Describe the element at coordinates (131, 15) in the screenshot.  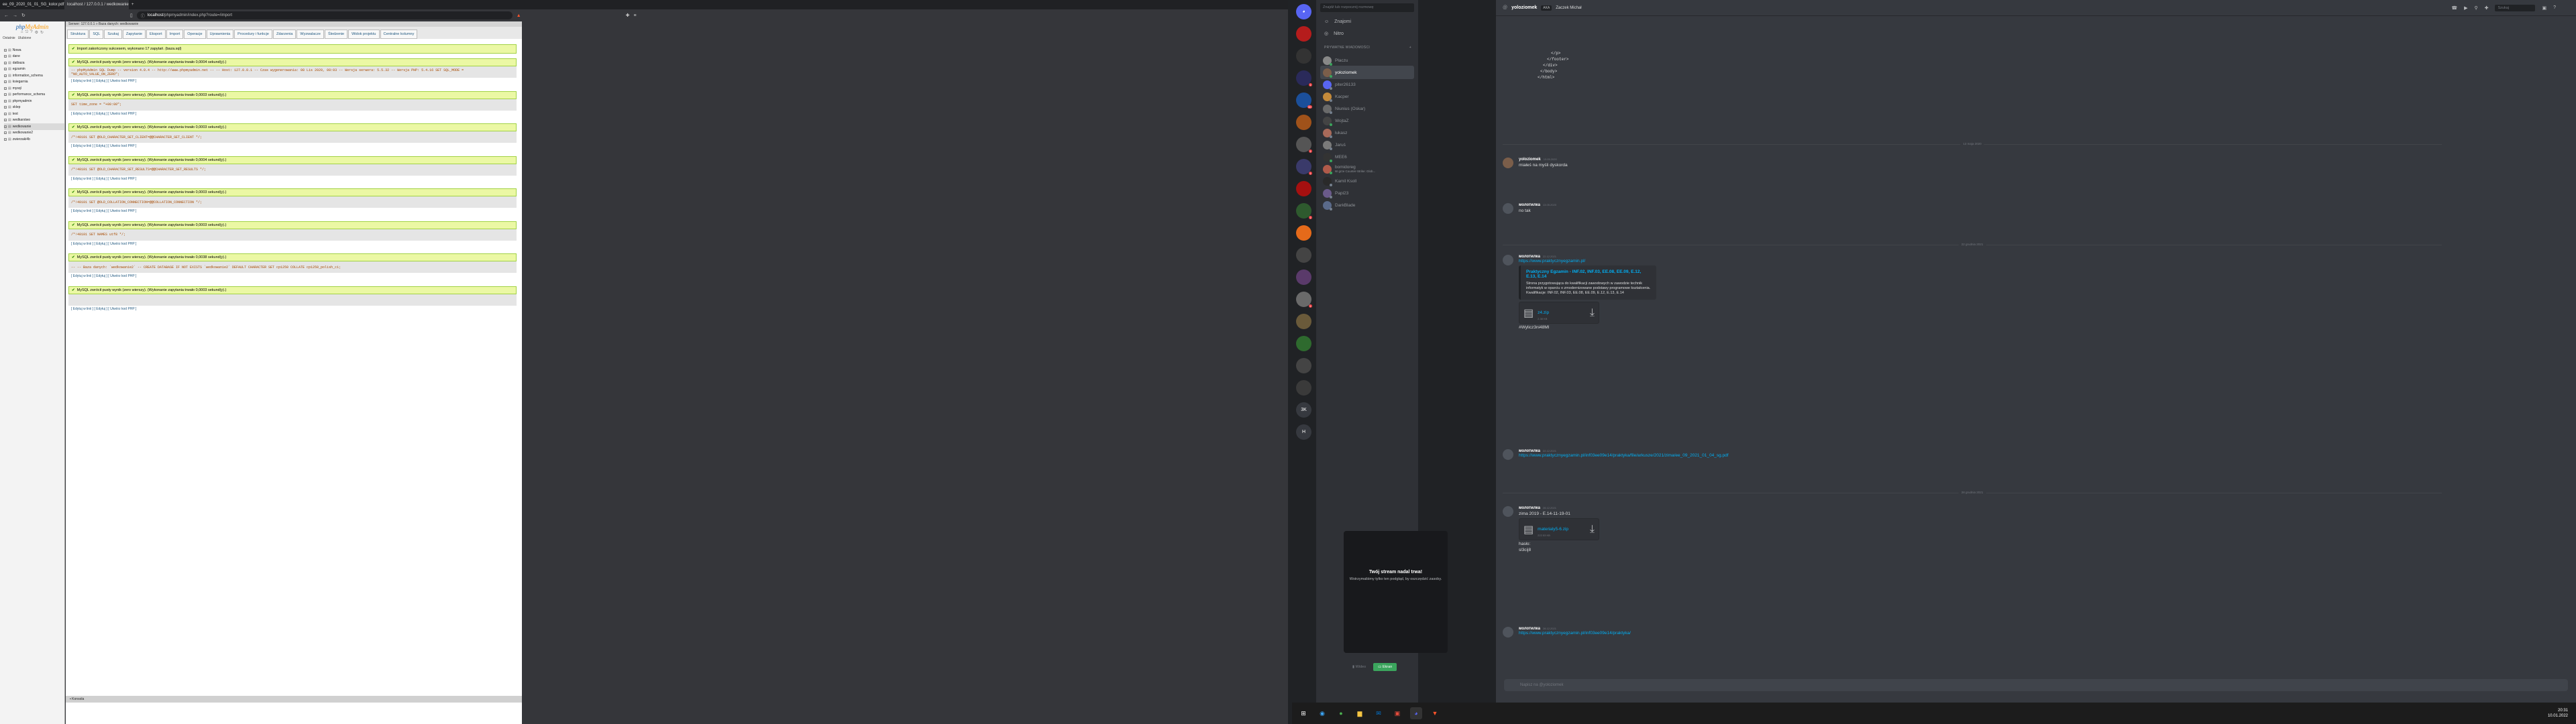
I see `bookmark-icon: ▯` at that location.